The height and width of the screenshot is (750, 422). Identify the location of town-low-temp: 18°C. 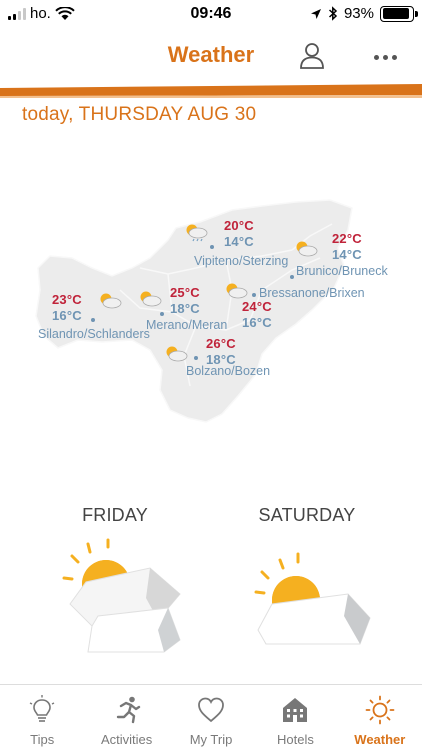
(185, 308).